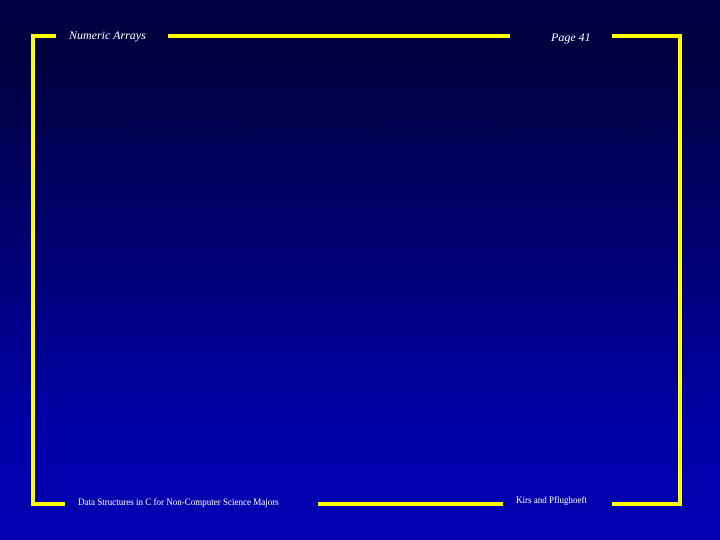 The height and width of the screenshot is (540, 720). Describe the element at coordinates (647, 36) in the screenshot. I see `frame-top-right-segment` at that location.